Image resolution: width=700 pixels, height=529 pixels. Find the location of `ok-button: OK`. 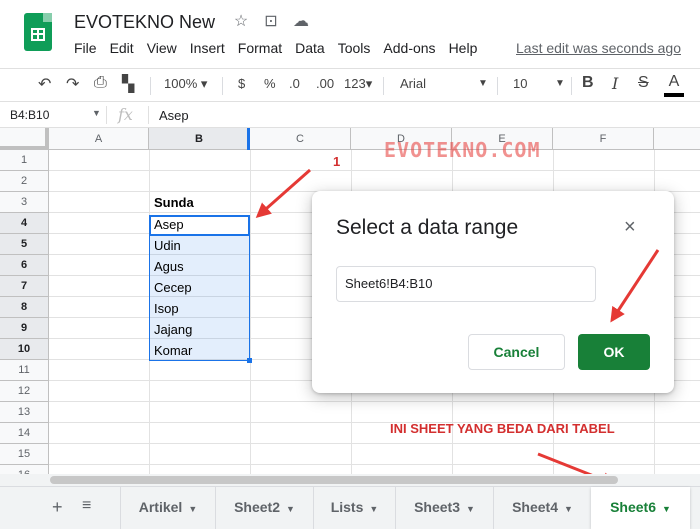

ok-button: OK is located at coordinates (614, 352).